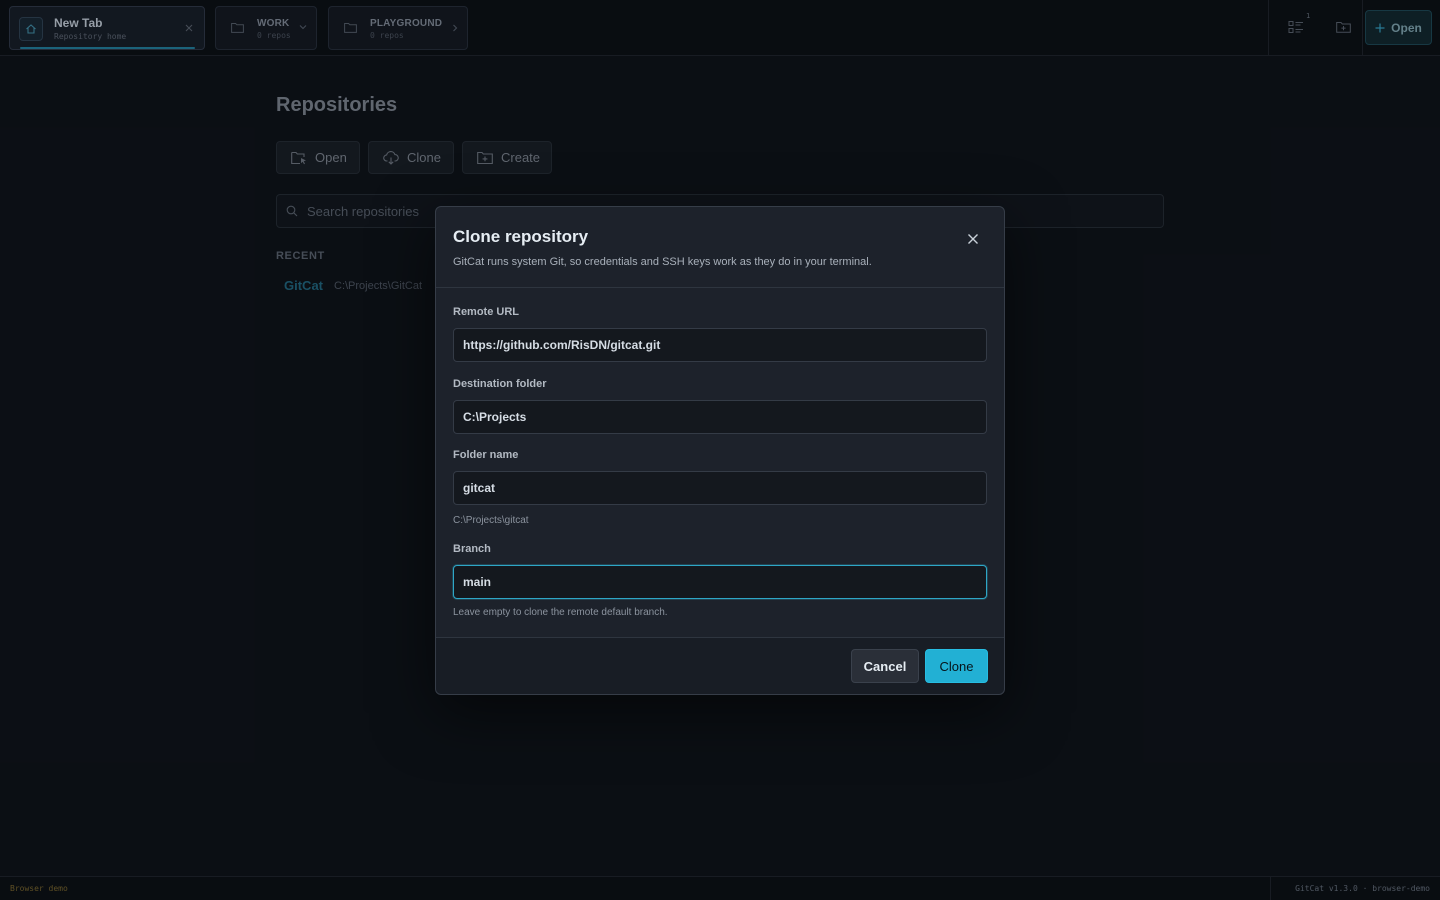 This screenshot has height=900, width=1440. Describe the element at coordinates (521, 236) in the screenshot. I see `dialog-title: Clone repository` at that location.